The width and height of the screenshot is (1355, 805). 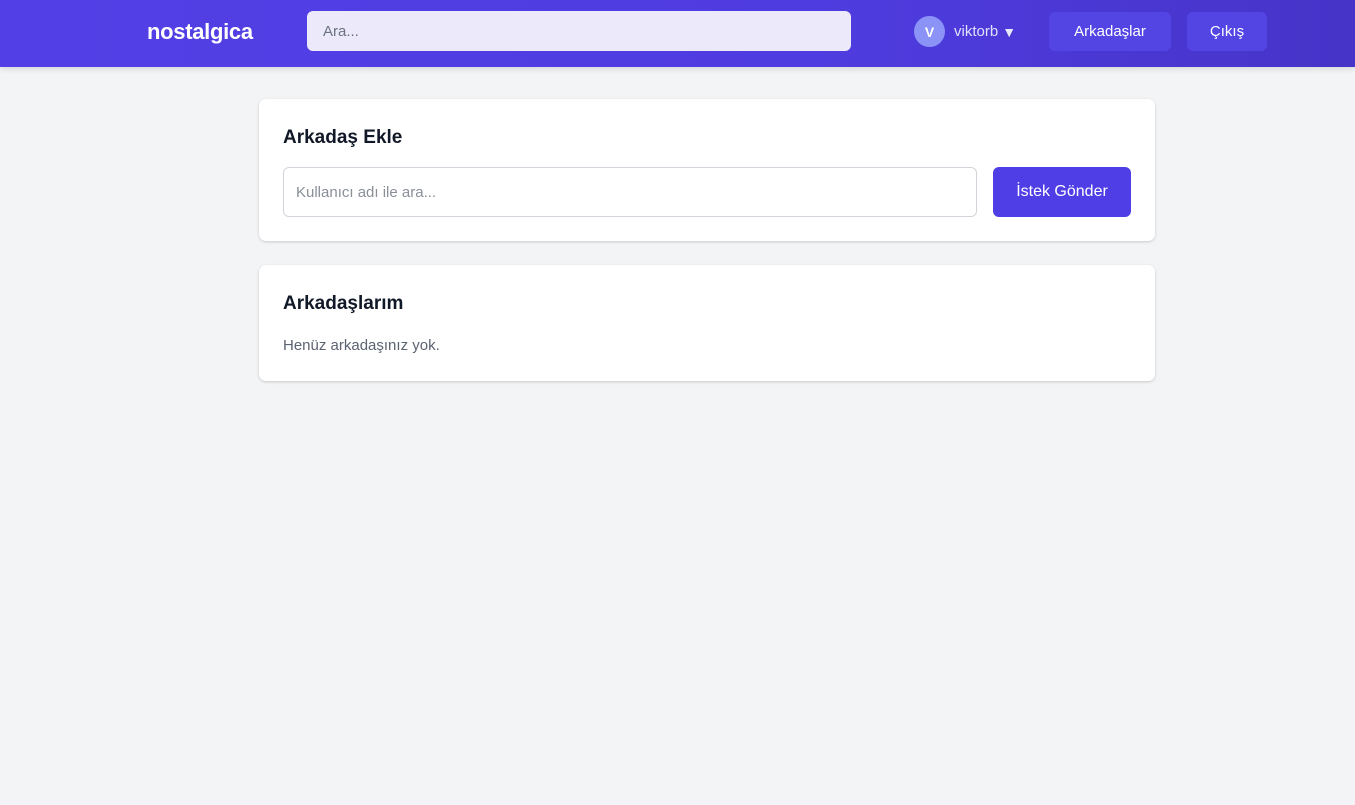 What do you see at coordinates (630, 192) in the screenshot?
I see `username-search-input` at bounding box center [630, 192].